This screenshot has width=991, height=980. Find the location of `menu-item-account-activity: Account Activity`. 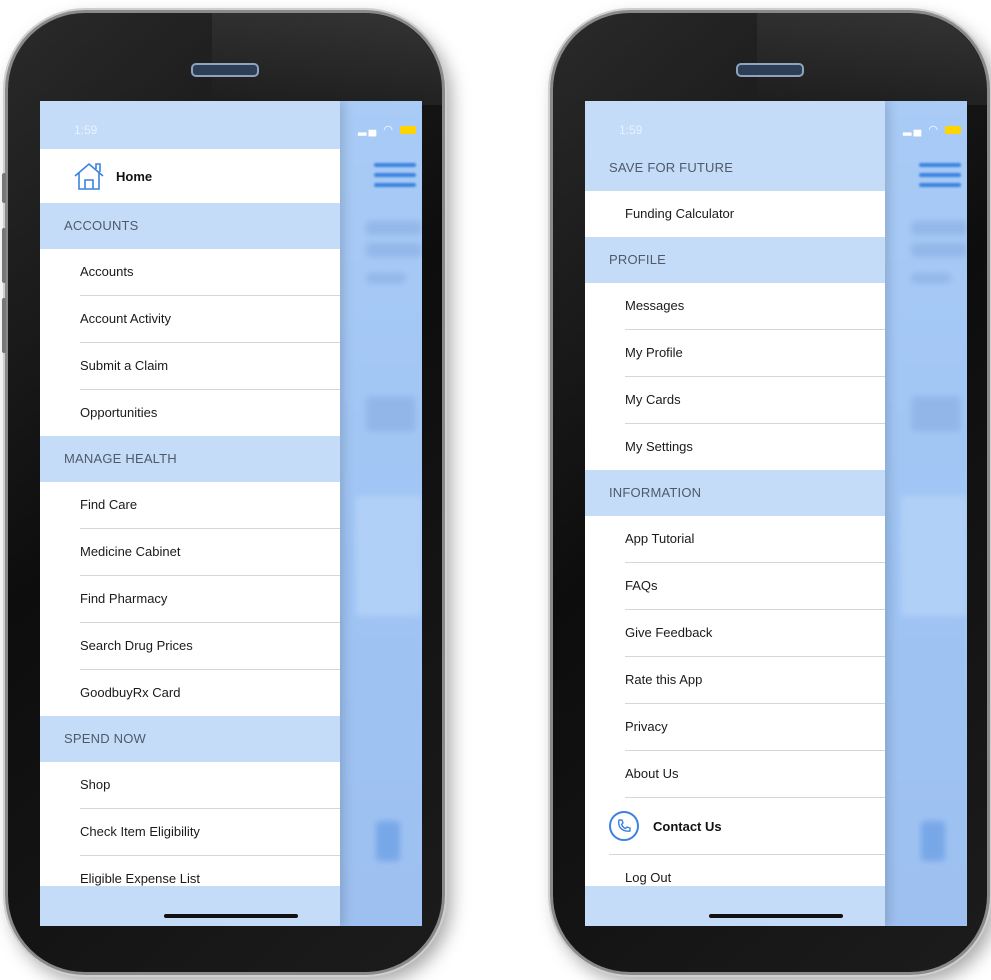

menu-item-account-activity: Account Activity is located at coordinates (210, 319).